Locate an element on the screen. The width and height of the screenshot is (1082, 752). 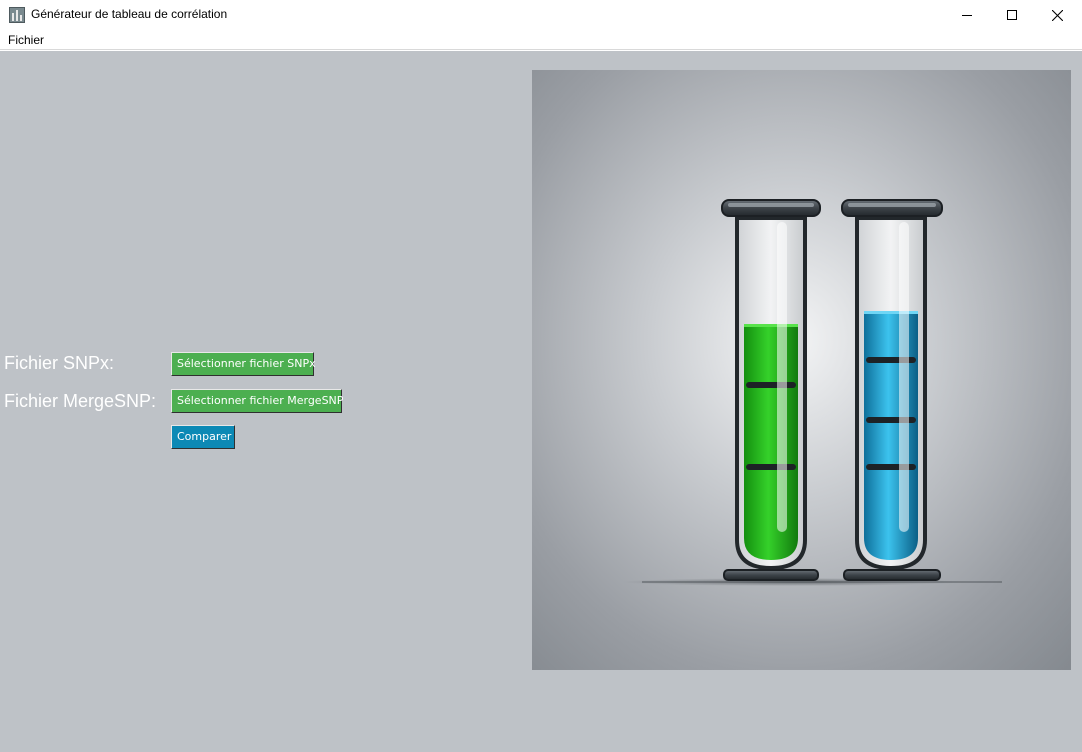
close-icon is located at coordinates (1057, 15).